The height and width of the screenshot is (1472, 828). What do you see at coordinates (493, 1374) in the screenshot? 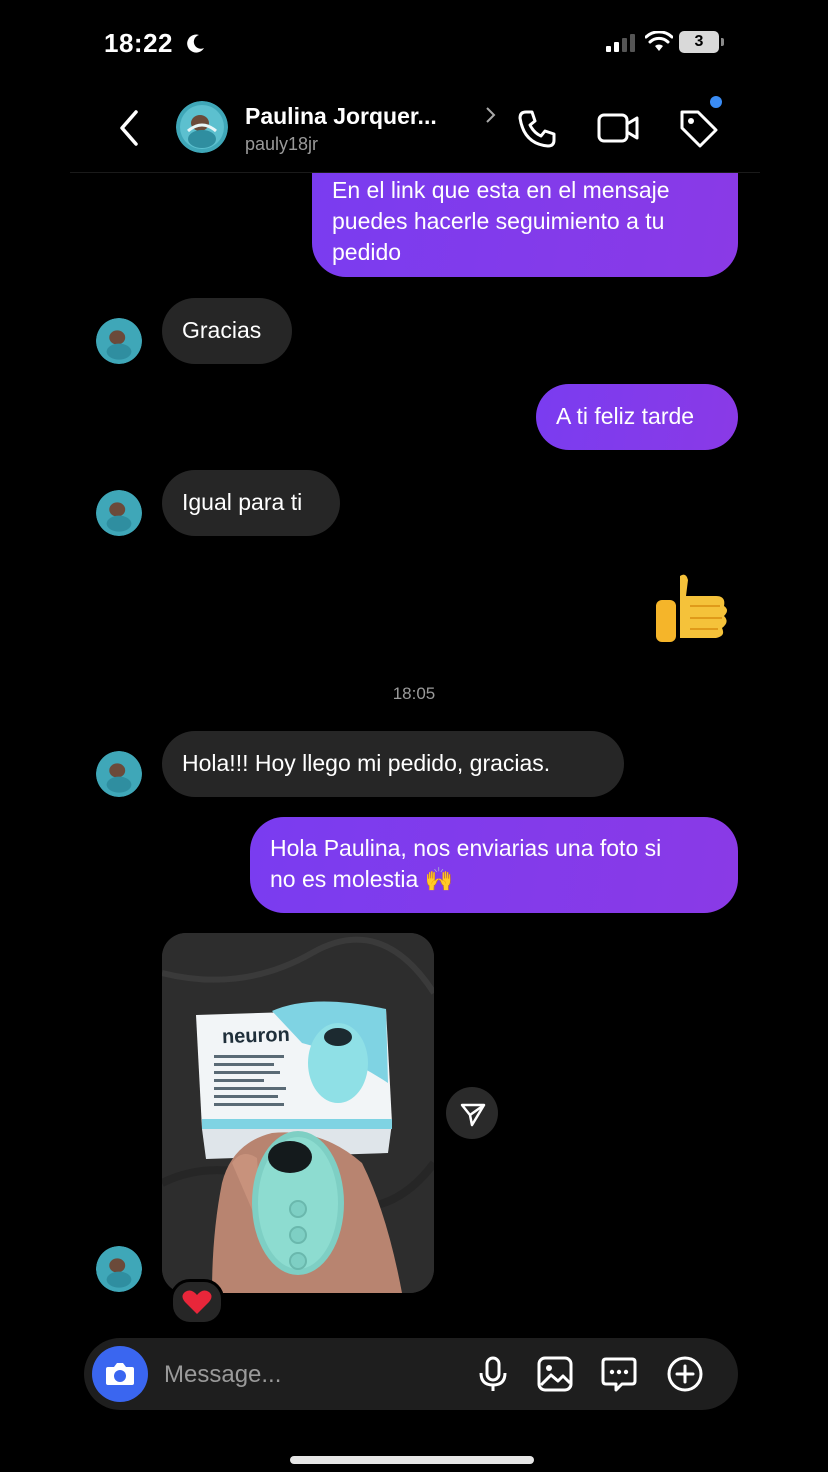
I see `microphone-icon` at bounding box center [493, 1374].